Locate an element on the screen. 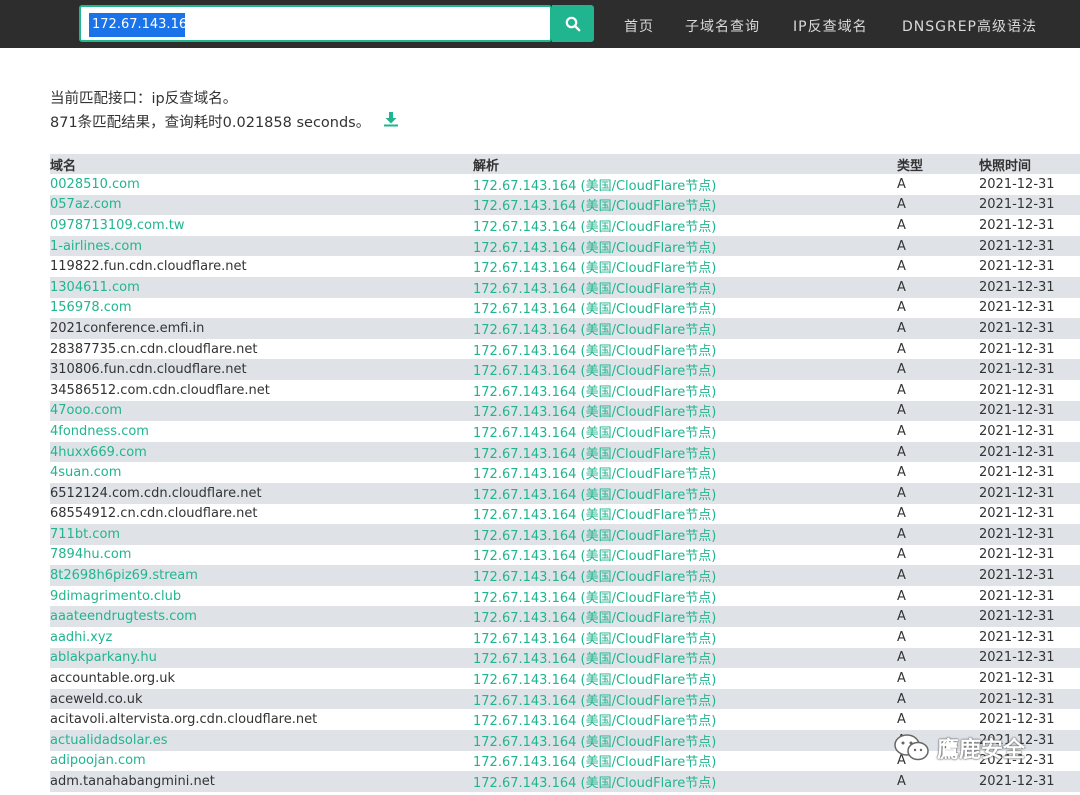 The height and width of the screenshot is (795, 1080). cell-domain: 156978.com is located at coordinates (261, 308).